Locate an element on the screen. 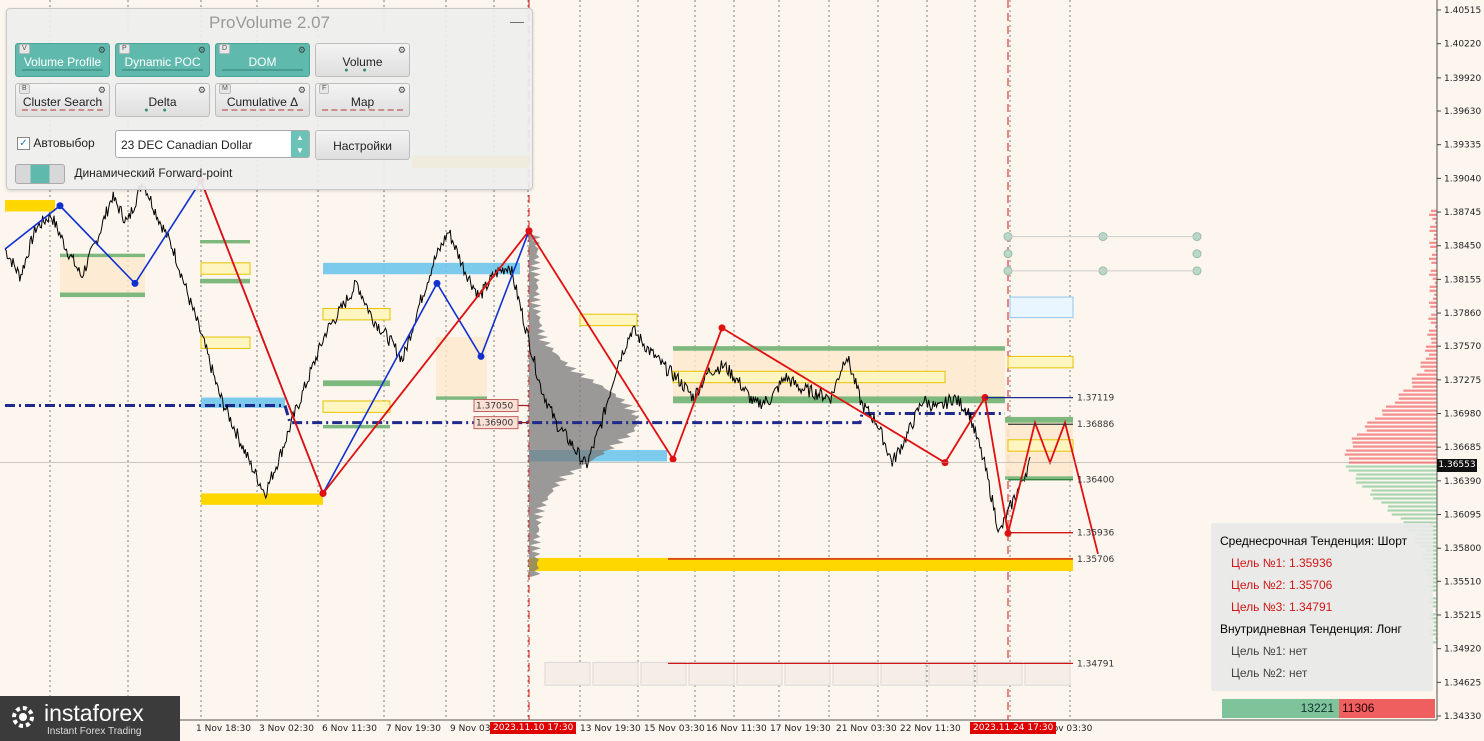 This screenshot has width=1484, height=741. autoselect-row: ✓ Автовыбор is located at coordinates (56, 143).